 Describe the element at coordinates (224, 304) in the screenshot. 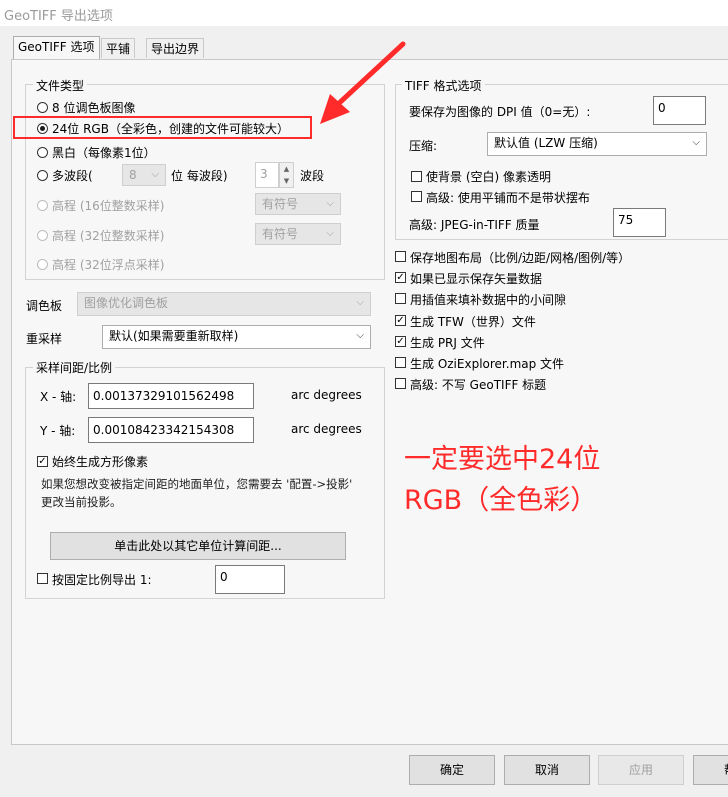

I see `palette-select: 图像优化调色板 ⌵` at that location.